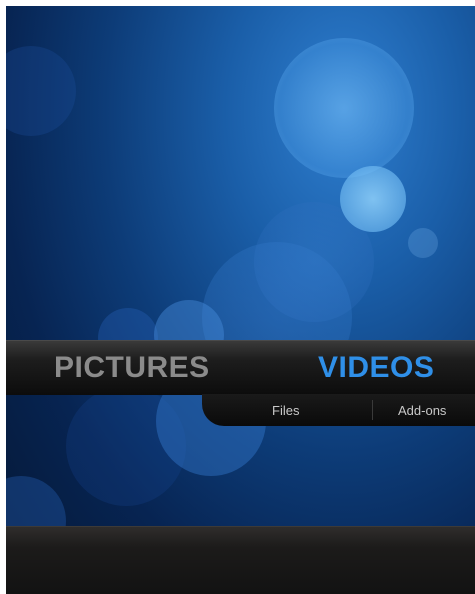  Describe the element at coordinates (132, 368) in the screenshot. I see `menu-item-pictures: PICTURES` at that location.